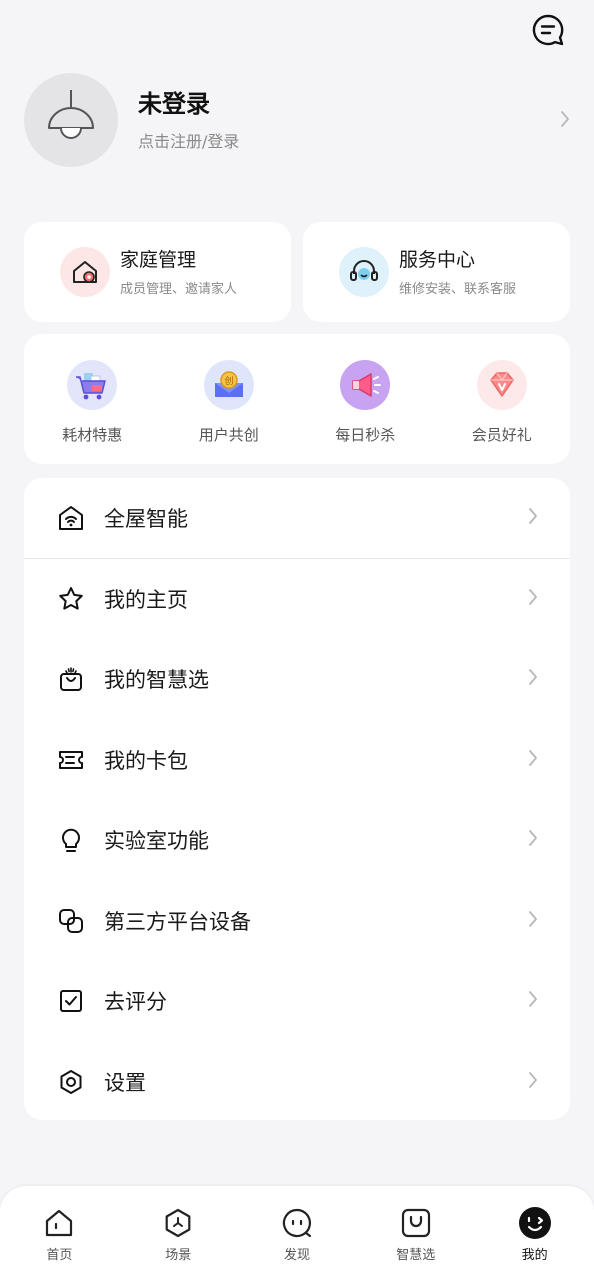 This screenshot has height=1280, width=594. What do you see at coordinates (71, 760) in the screenshot?
I see `ticket-icon` at bounding box center [71, 760].